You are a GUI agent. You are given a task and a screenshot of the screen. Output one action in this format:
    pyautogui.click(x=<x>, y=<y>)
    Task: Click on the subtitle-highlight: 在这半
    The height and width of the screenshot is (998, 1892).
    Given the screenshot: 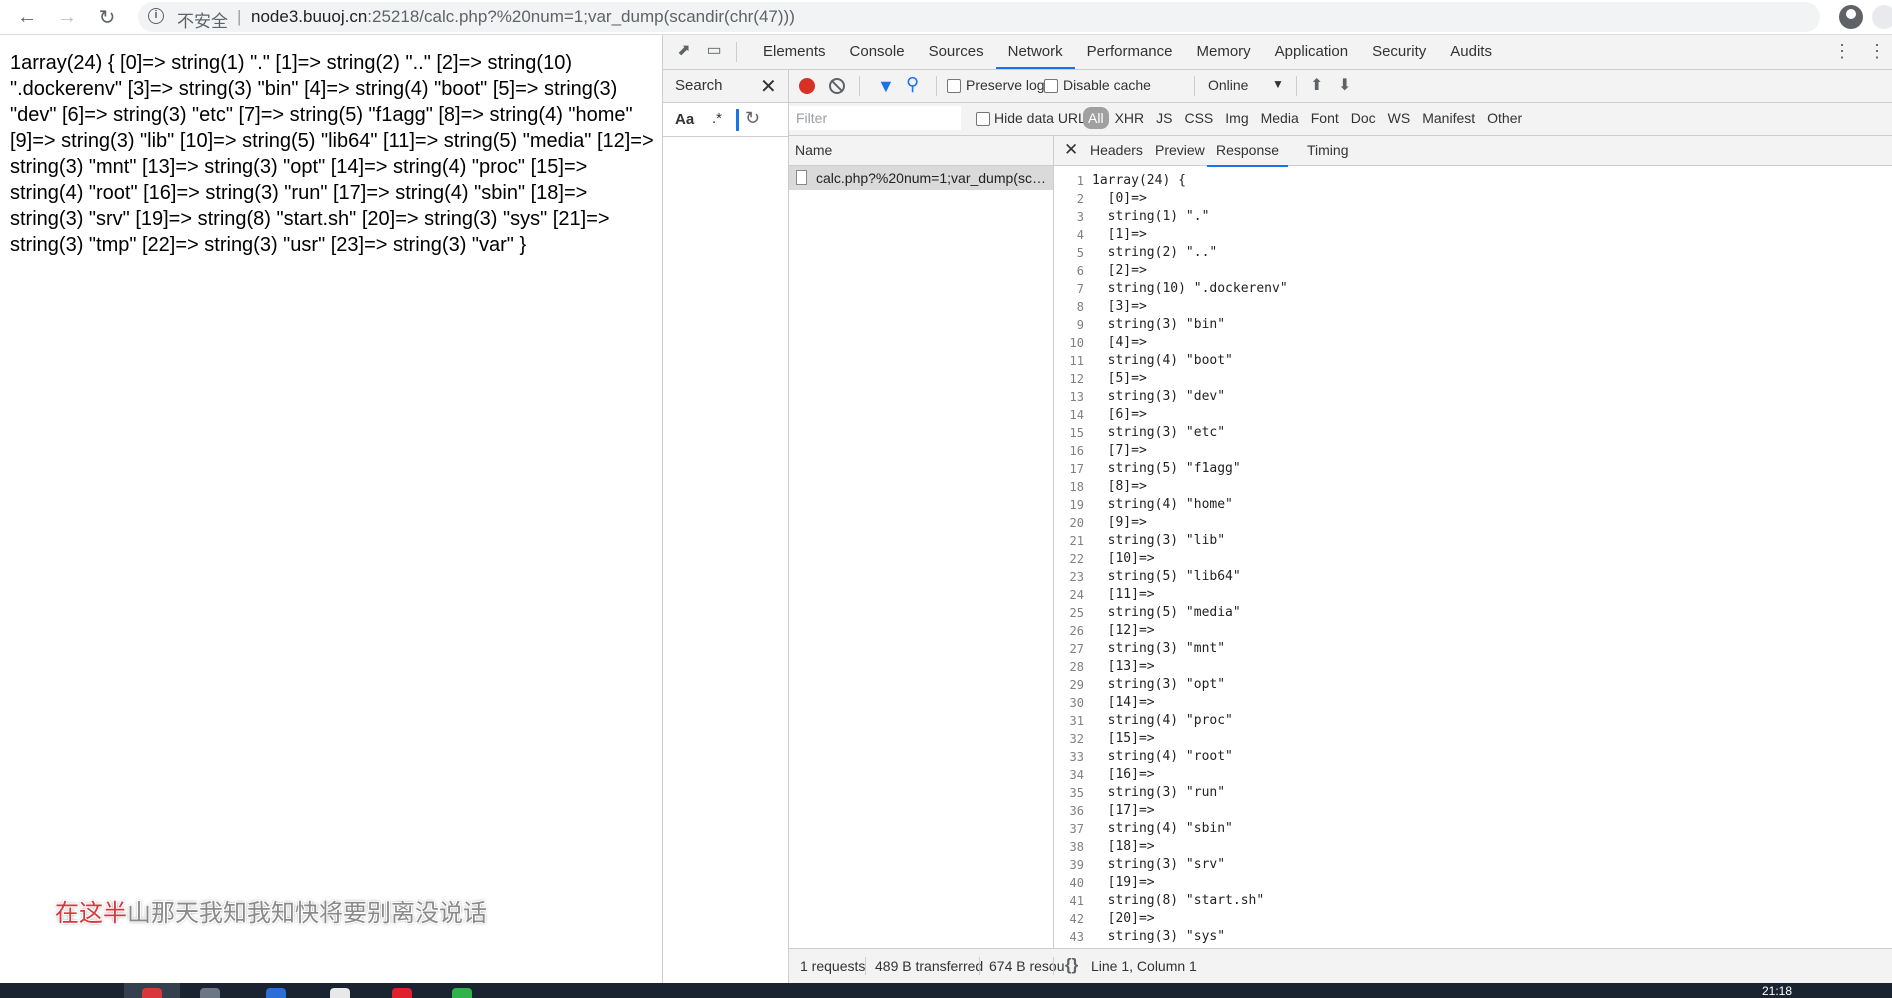 What is the action you would take?
    pyautogui.click(x=91, y=913)
    